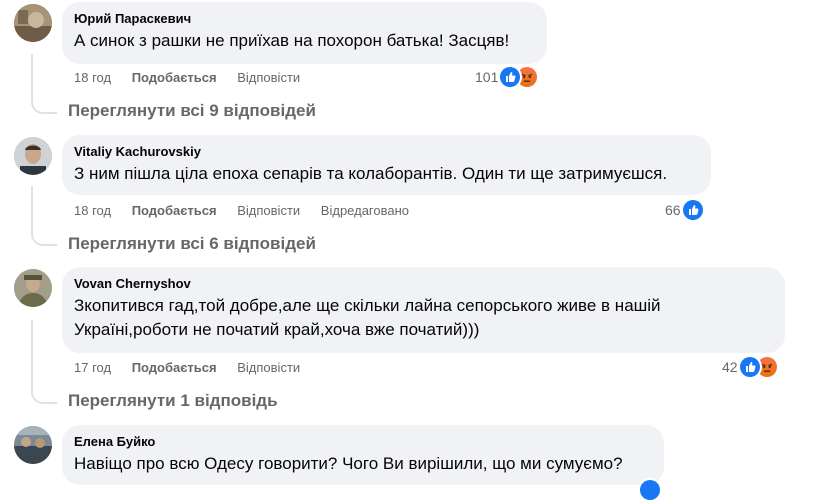  I want to click on view-replies-link: Переглянути 1 відповідь, so click(173, 401).